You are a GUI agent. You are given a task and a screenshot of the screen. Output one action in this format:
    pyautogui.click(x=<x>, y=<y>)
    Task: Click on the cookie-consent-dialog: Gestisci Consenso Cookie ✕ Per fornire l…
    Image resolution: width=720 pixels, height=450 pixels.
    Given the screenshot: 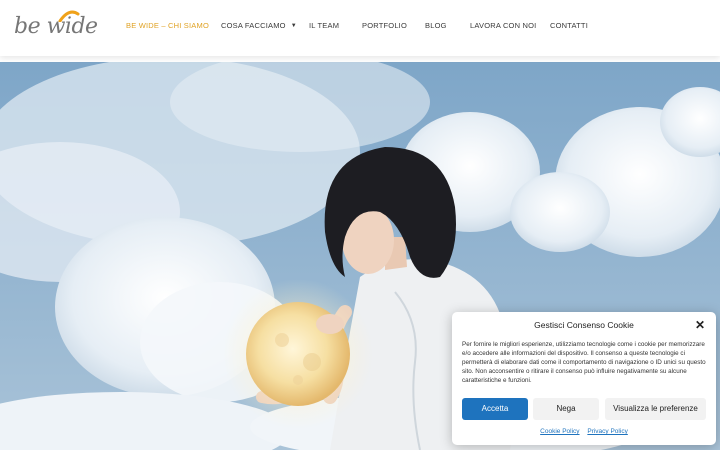 What is the action you would take?
    pyautogui.click(x=584, y=378)
    